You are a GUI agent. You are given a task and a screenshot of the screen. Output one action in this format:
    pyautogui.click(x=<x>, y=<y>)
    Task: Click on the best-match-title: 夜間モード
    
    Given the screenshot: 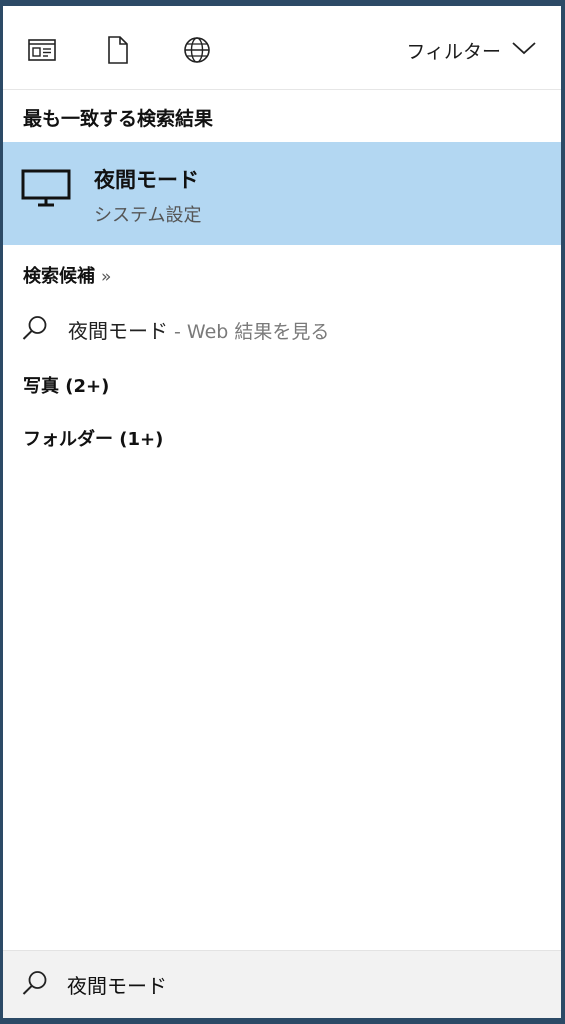 What is the action you would take?
    pyautogui.click(x=146, y=180)
    